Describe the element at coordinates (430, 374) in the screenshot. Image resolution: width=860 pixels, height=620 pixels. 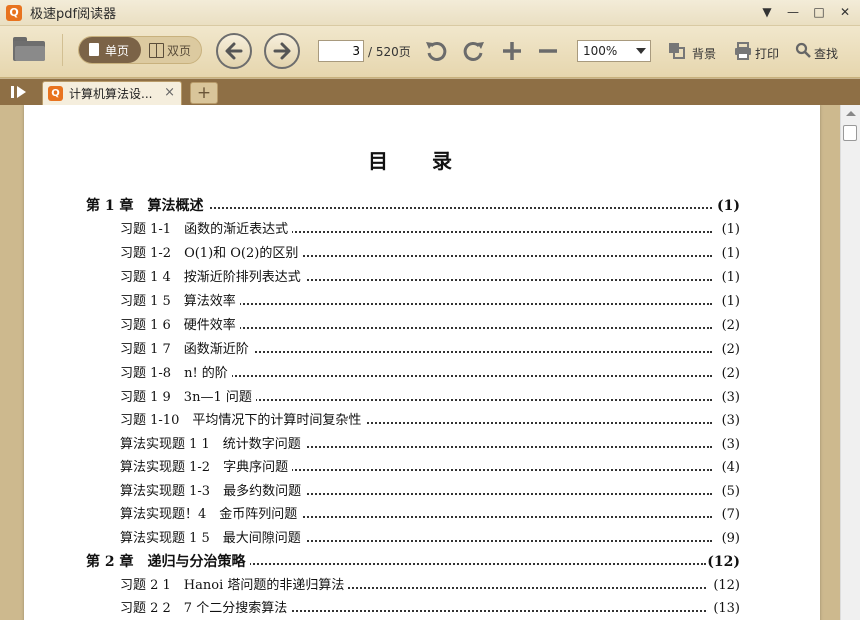
I see `toc-entry: 习题 1-8 n! 的阶 (2)` at that location.